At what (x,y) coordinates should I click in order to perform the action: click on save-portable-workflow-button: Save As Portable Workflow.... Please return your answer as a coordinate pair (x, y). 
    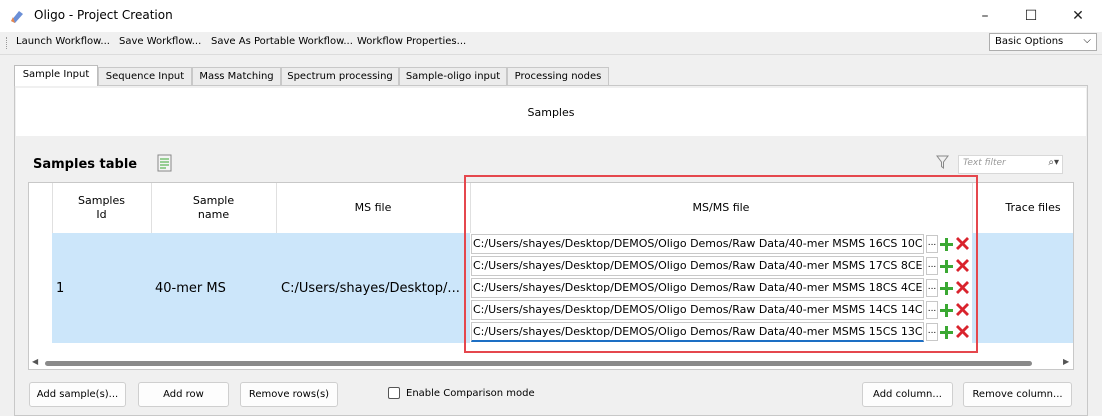
    Looking at the image, I should click on (282, 41).